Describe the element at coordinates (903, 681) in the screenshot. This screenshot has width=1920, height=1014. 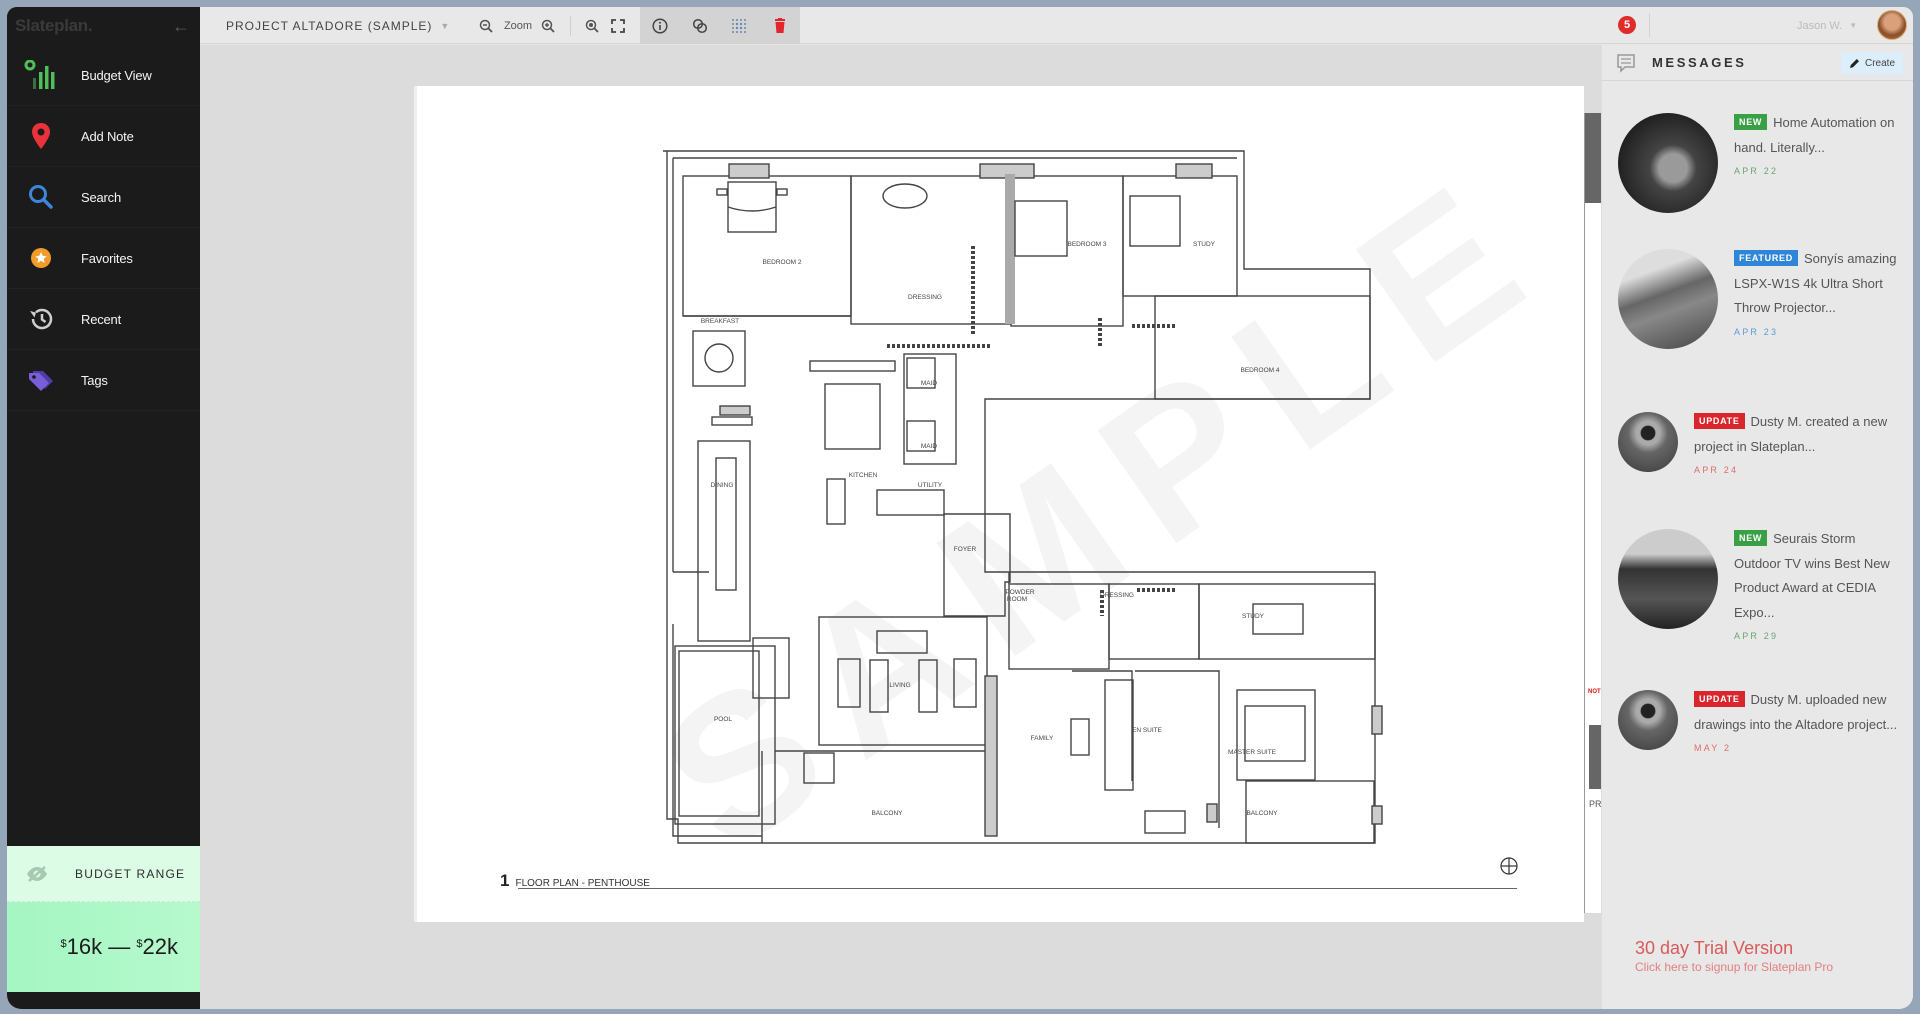
I see `living-room` at that location.